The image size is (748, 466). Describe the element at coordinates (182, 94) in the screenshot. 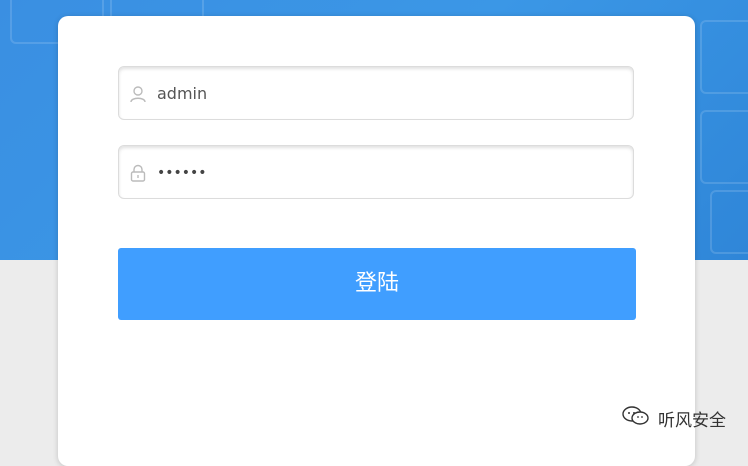

I see `username-input: admin` at that location.